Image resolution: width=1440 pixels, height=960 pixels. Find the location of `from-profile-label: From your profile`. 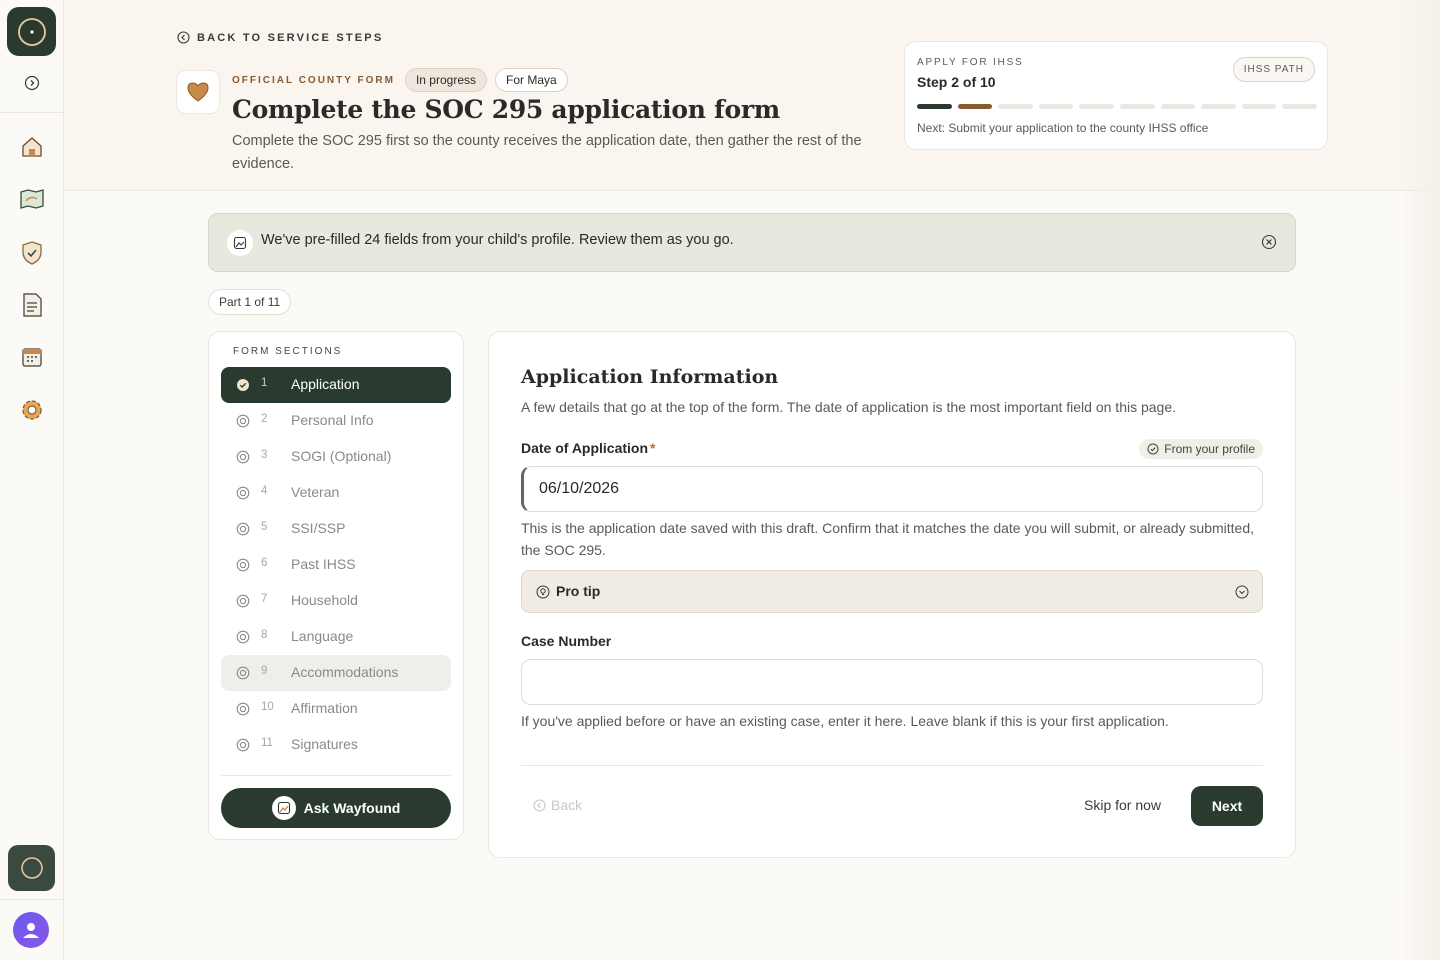

from-profile-label: From your profile is located at coordinates (1209, 449).